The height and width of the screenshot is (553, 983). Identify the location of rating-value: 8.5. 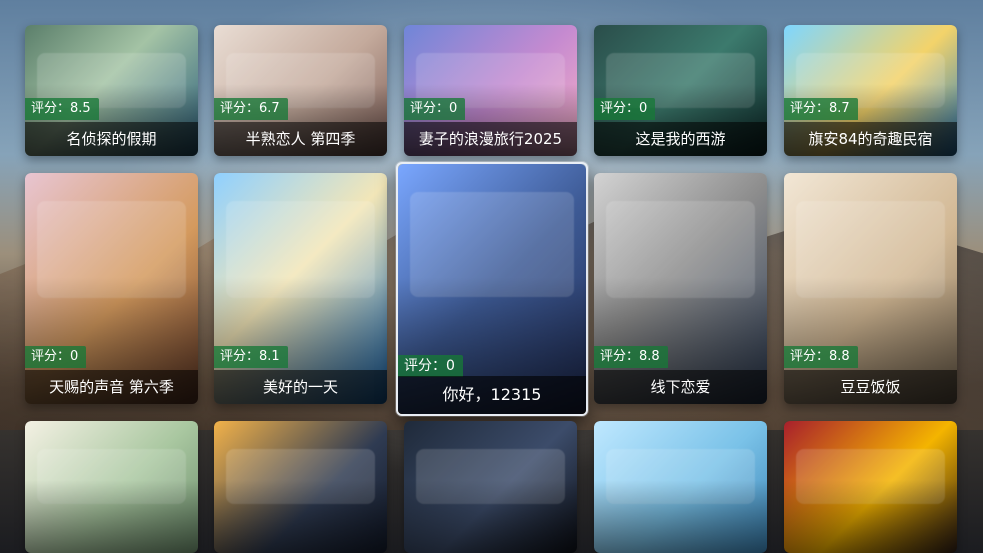
(80, 108).